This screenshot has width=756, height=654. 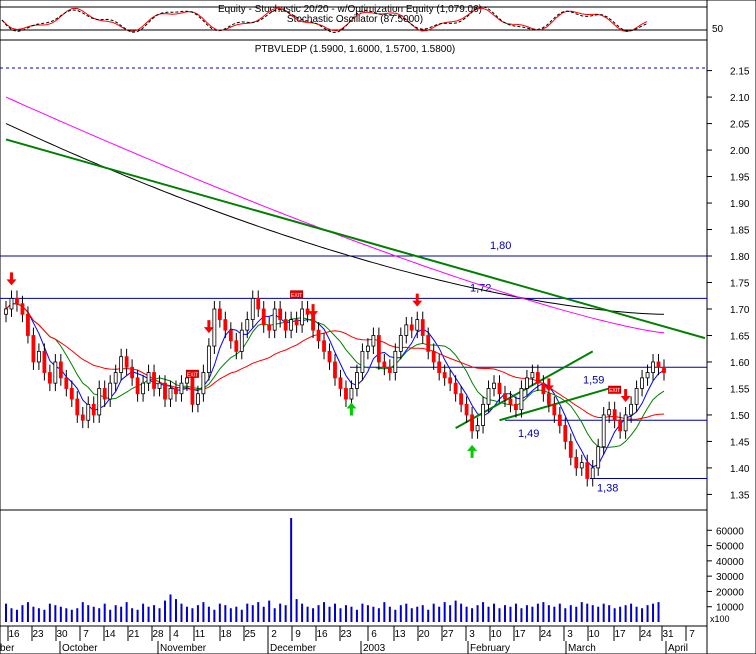 What do you see at coordinates (720, 619) in the screenshot?
I see `volume-unit-label: x100` at bounding box center [720, 619].